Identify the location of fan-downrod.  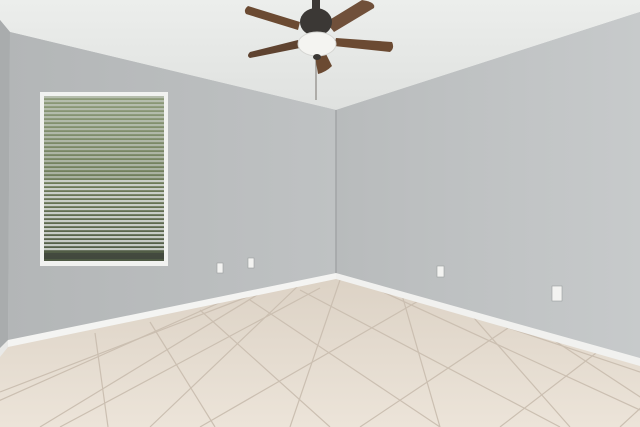
(316, 5).